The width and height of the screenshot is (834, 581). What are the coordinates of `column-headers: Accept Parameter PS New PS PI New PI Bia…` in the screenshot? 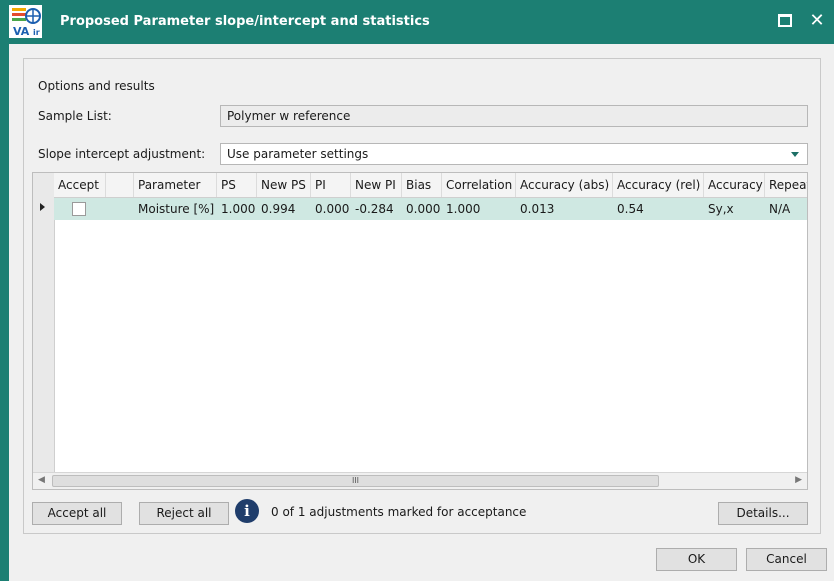 It's located at (430, 185).